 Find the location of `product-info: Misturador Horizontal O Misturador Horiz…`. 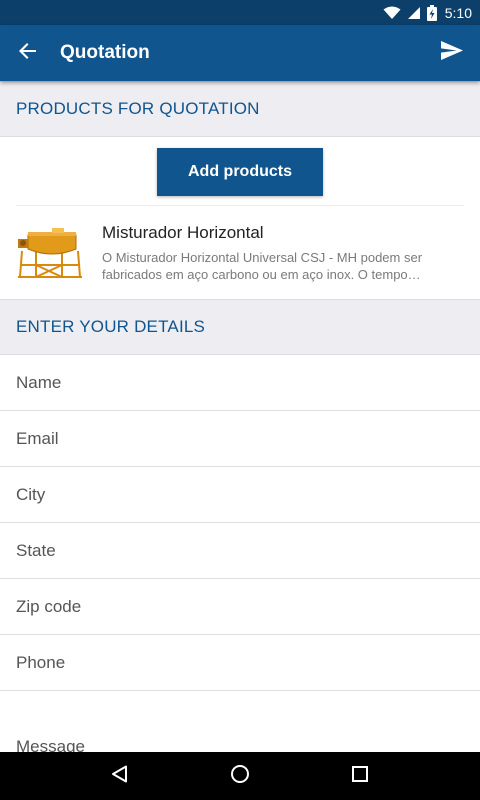

product-info: Misturador Horizontal O Misturador Horiz… is located at coordinates (283, 253).